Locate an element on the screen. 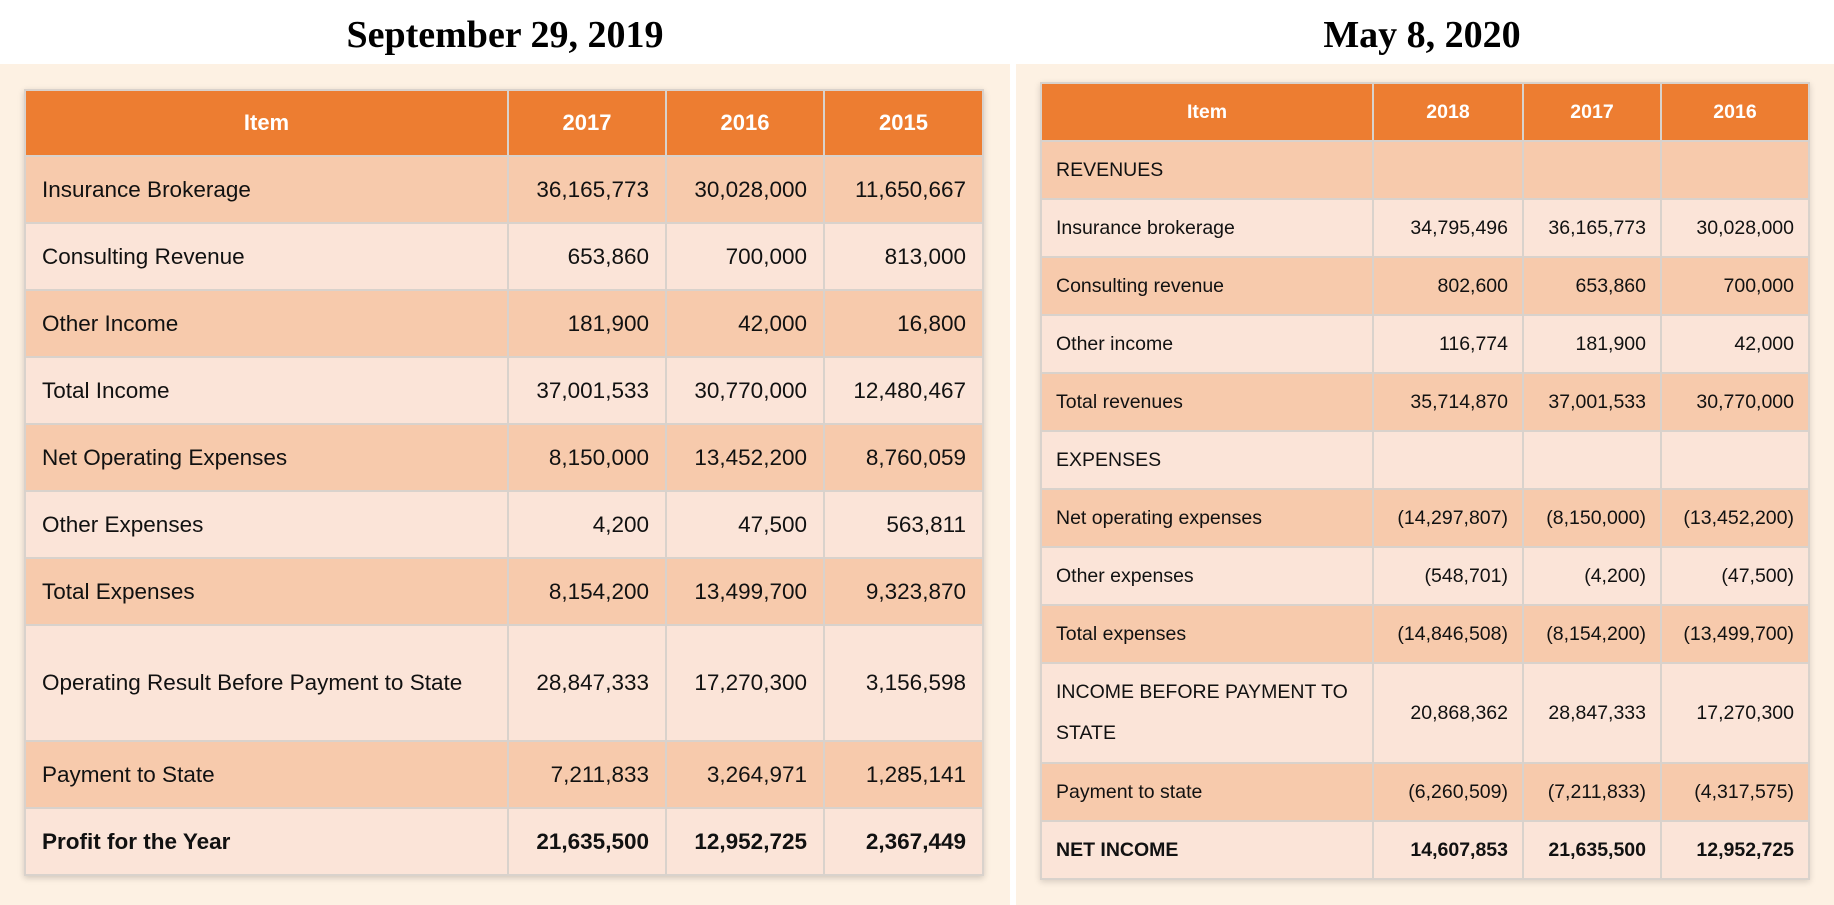 The width and height of the screenshot is (1834, 905). row-value: 116,774 is located at coordinates (1448, 344).